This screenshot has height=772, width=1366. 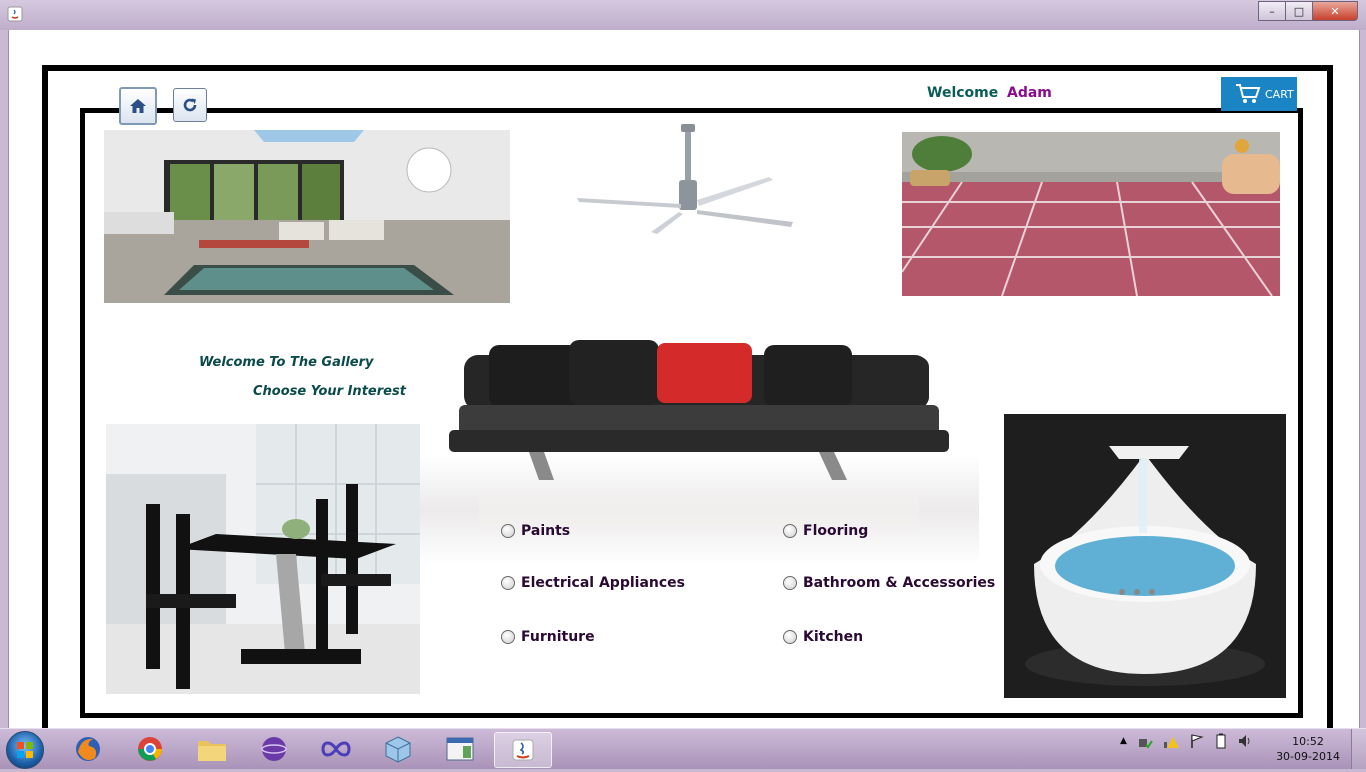 I want to click on battery-icon, so click(x=1221, y=741).